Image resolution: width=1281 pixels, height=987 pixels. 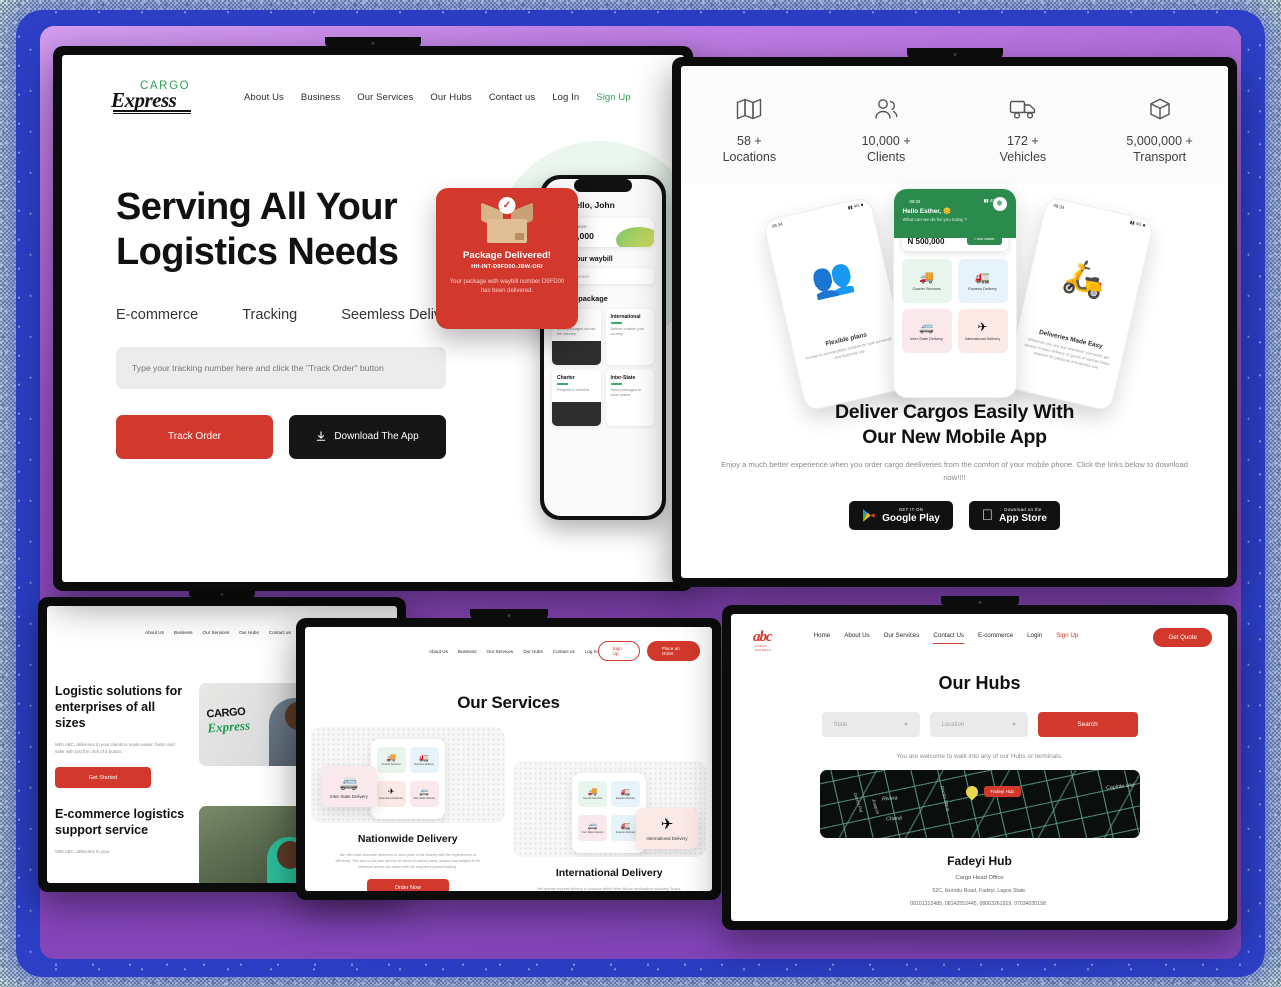 I want to click on nav-contact-us: Contact Us, so click(x=949, y=638).